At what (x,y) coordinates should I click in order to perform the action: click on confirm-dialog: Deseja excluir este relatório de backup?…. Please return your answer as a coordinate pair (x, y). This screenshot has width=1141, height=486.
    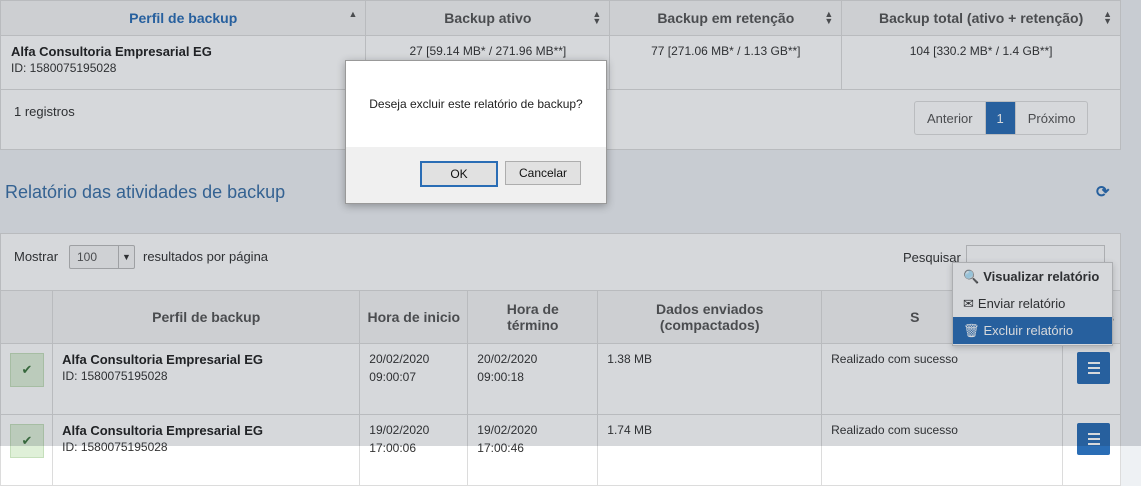
    Looking at the image, I should click on (476, 132).